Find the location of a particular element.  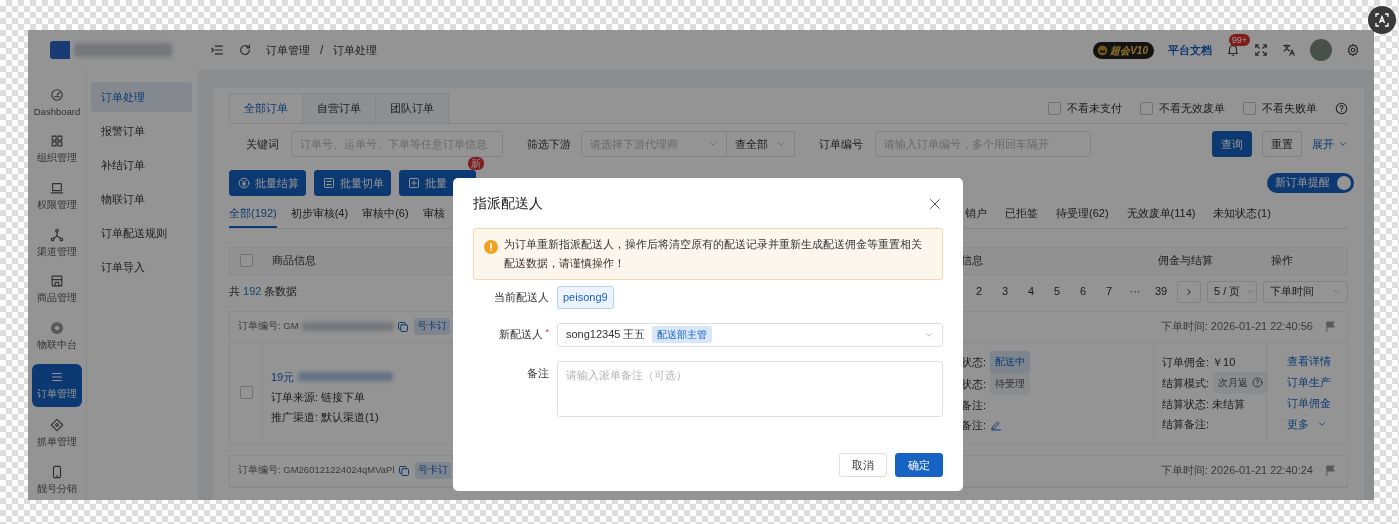

submenu-item: 物联订单 is located at coordinates (141, 199).